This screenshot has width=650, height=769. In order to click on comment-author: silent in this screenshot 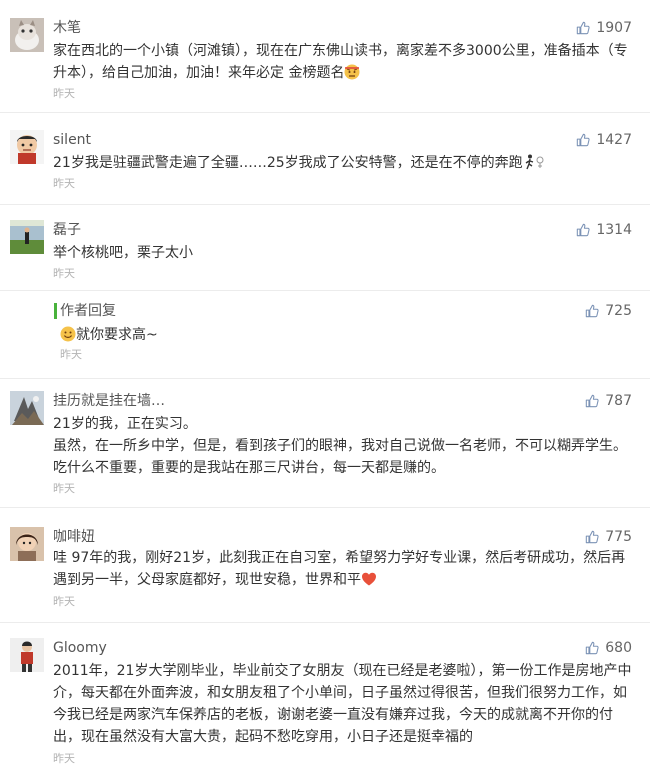, I will do `click(72, 140)`.